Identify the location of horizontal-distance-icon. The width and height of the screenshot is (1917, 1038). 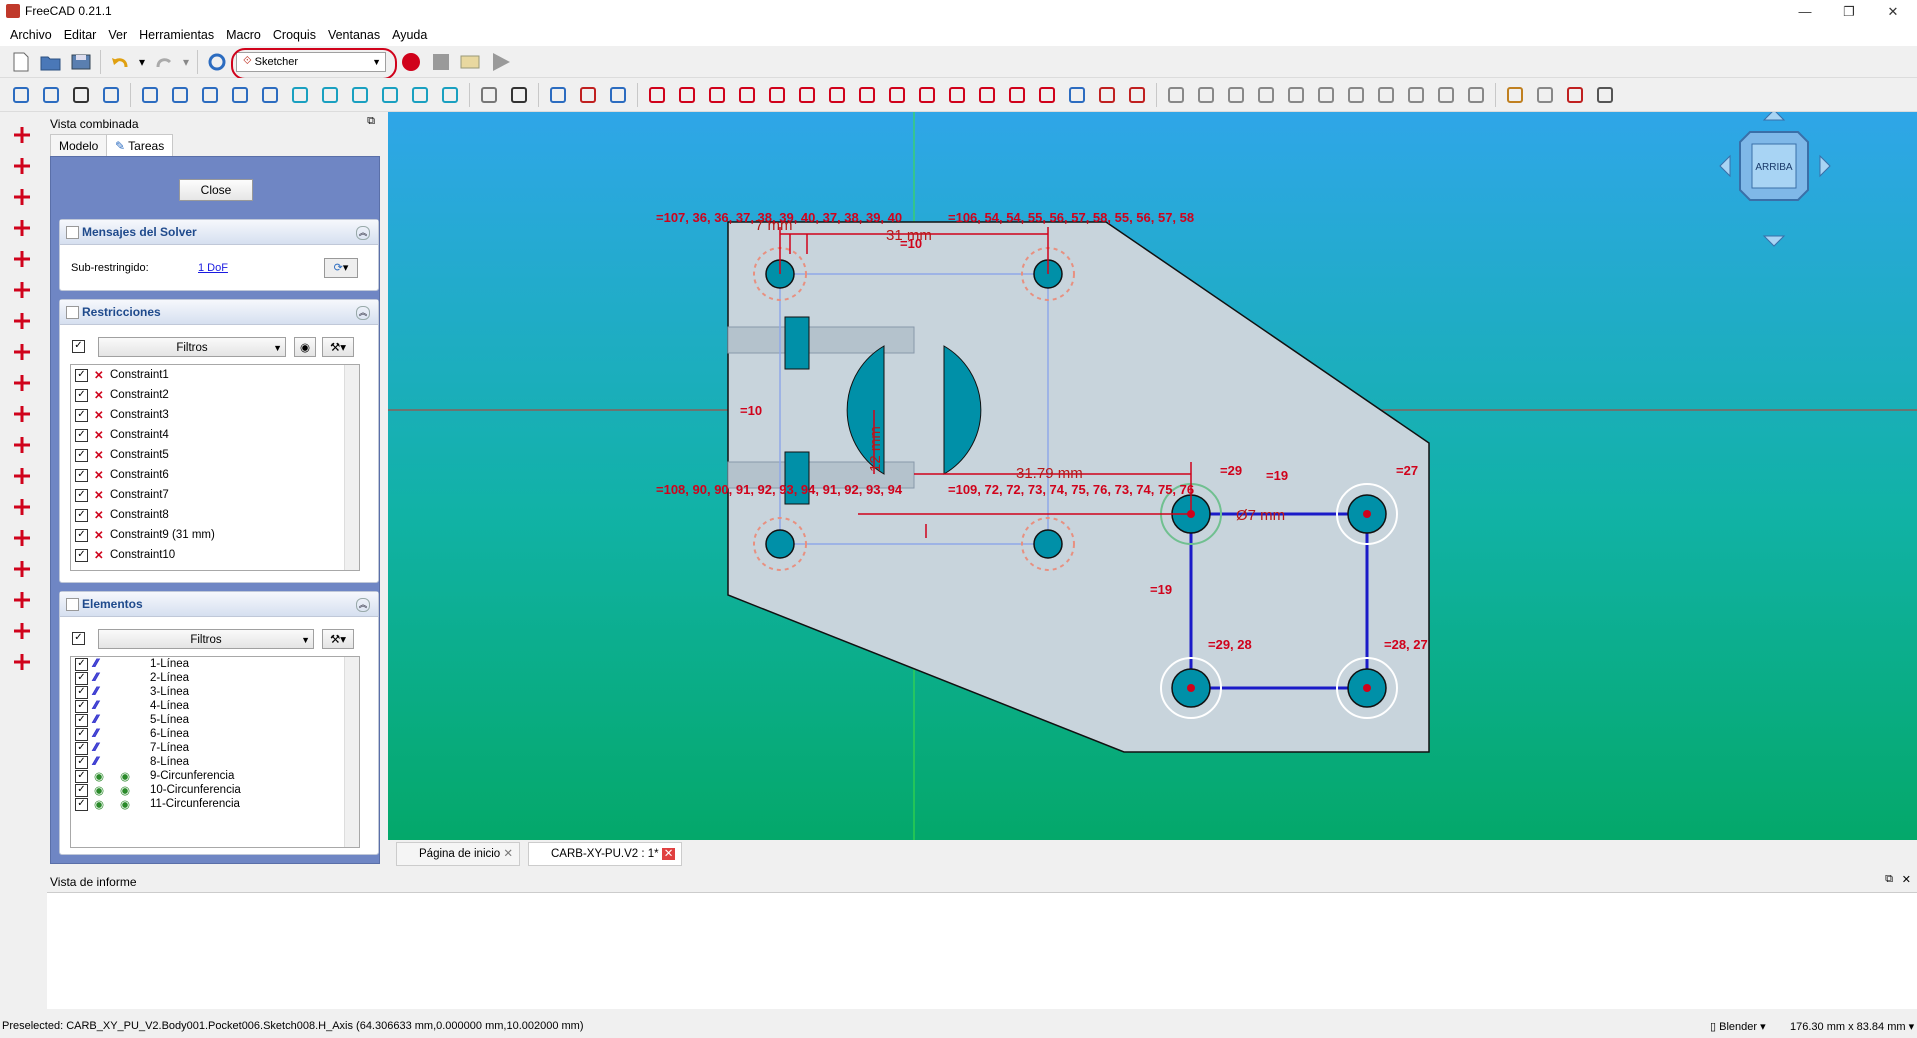
(22, 476).